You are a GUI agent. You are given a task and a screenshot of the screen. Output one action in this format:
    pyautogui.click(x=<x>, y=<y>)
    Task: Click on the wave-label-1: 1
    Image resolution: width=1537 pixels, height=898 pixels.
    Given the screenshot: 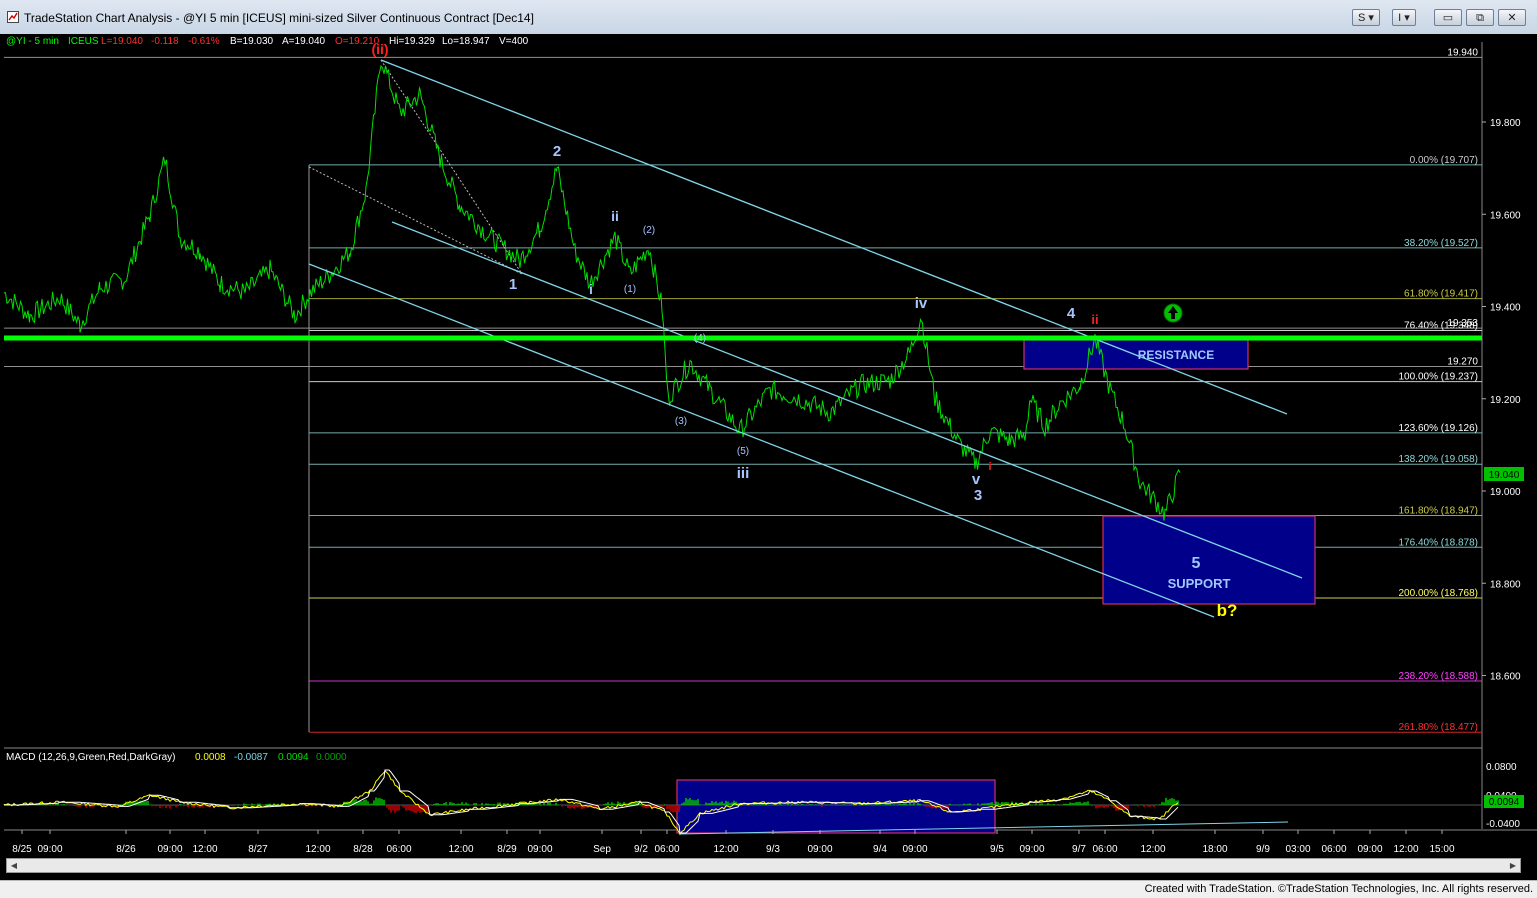 What is the action you would take?
    pyautogui.click(x=513, y=284)
    